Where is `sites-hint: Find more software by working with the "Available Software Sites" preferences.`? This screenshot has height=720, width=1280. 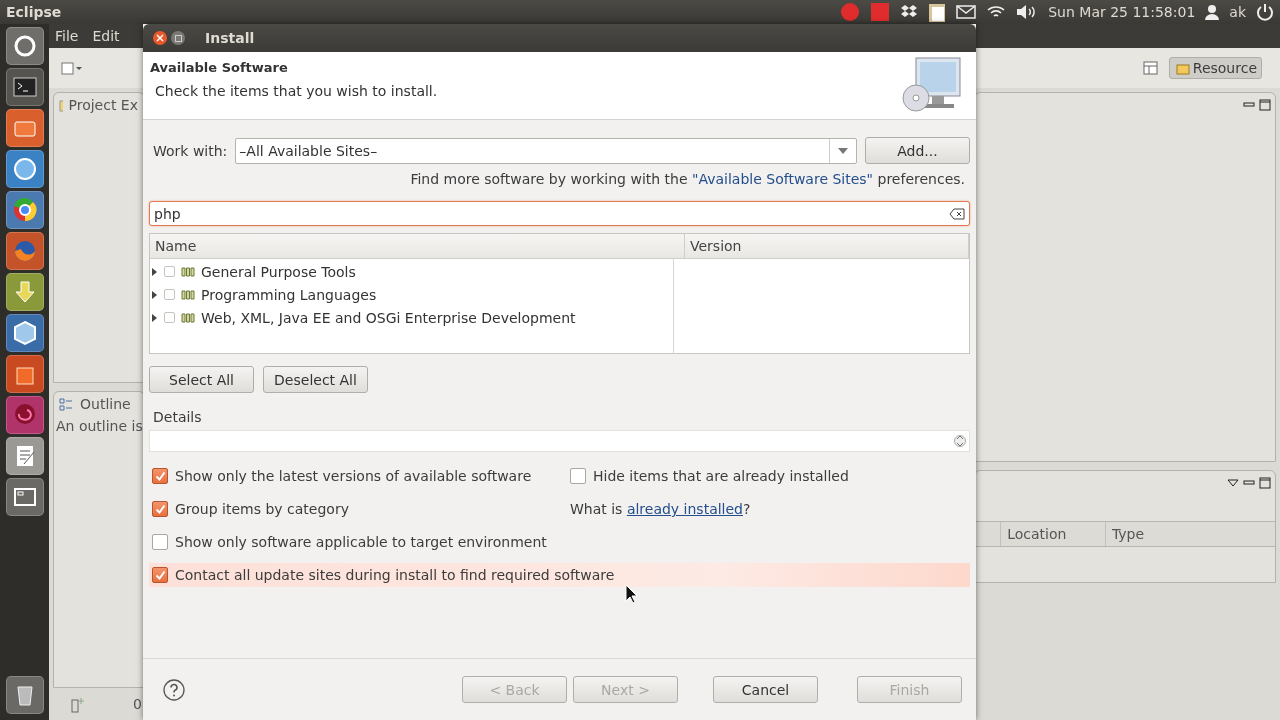
sites-hint: Find more software by working with the "Available Software Sites" preferences. is located at coordinates (687, 179).